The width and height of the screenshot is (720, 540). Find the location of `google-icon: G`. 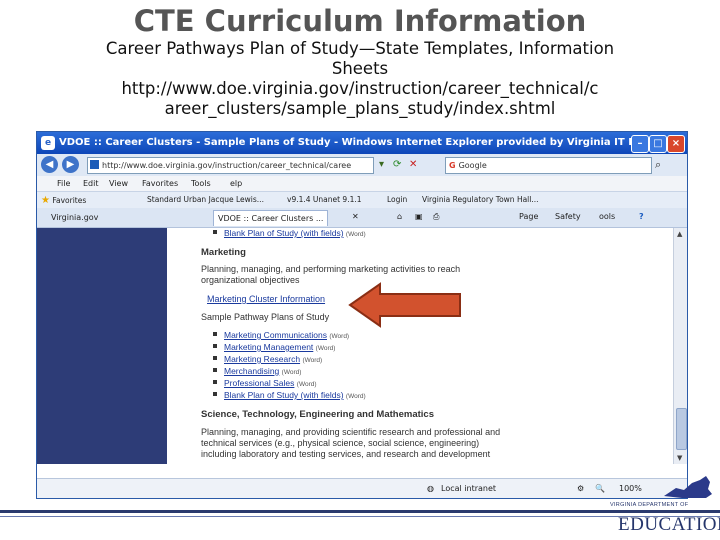

google-icon: G is located at coordinates (452, 165).